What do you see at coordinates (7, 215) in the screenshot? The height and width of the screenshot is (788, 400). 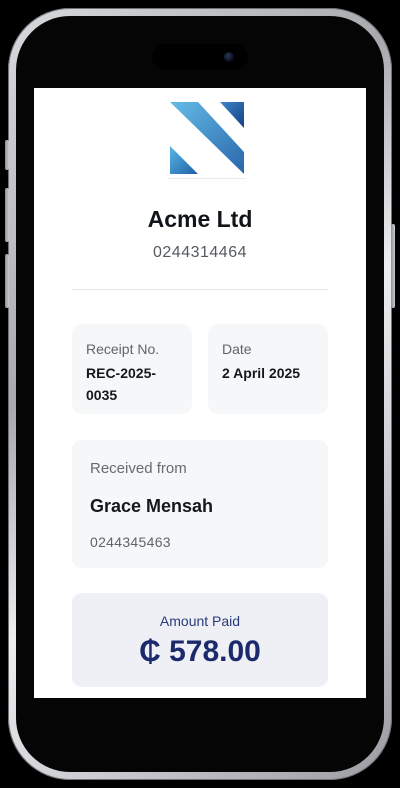 I see `volume-up-button` at bounding box center [7, 215].